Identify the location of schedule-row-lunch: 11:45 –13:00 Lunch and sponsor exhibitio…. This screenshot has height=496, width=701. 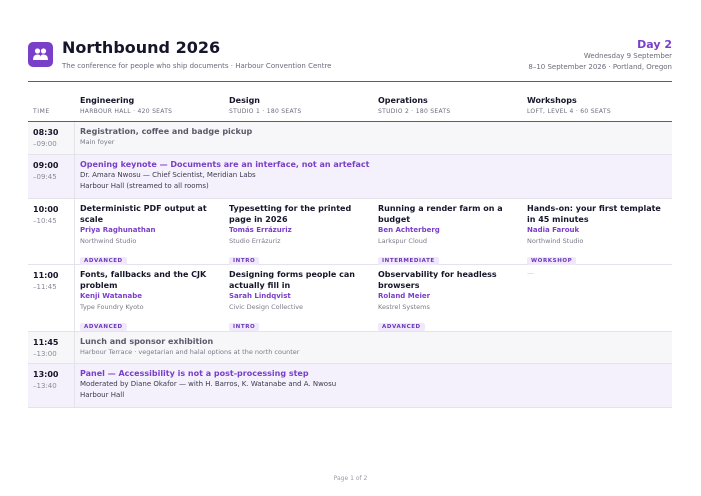
(350, 348).